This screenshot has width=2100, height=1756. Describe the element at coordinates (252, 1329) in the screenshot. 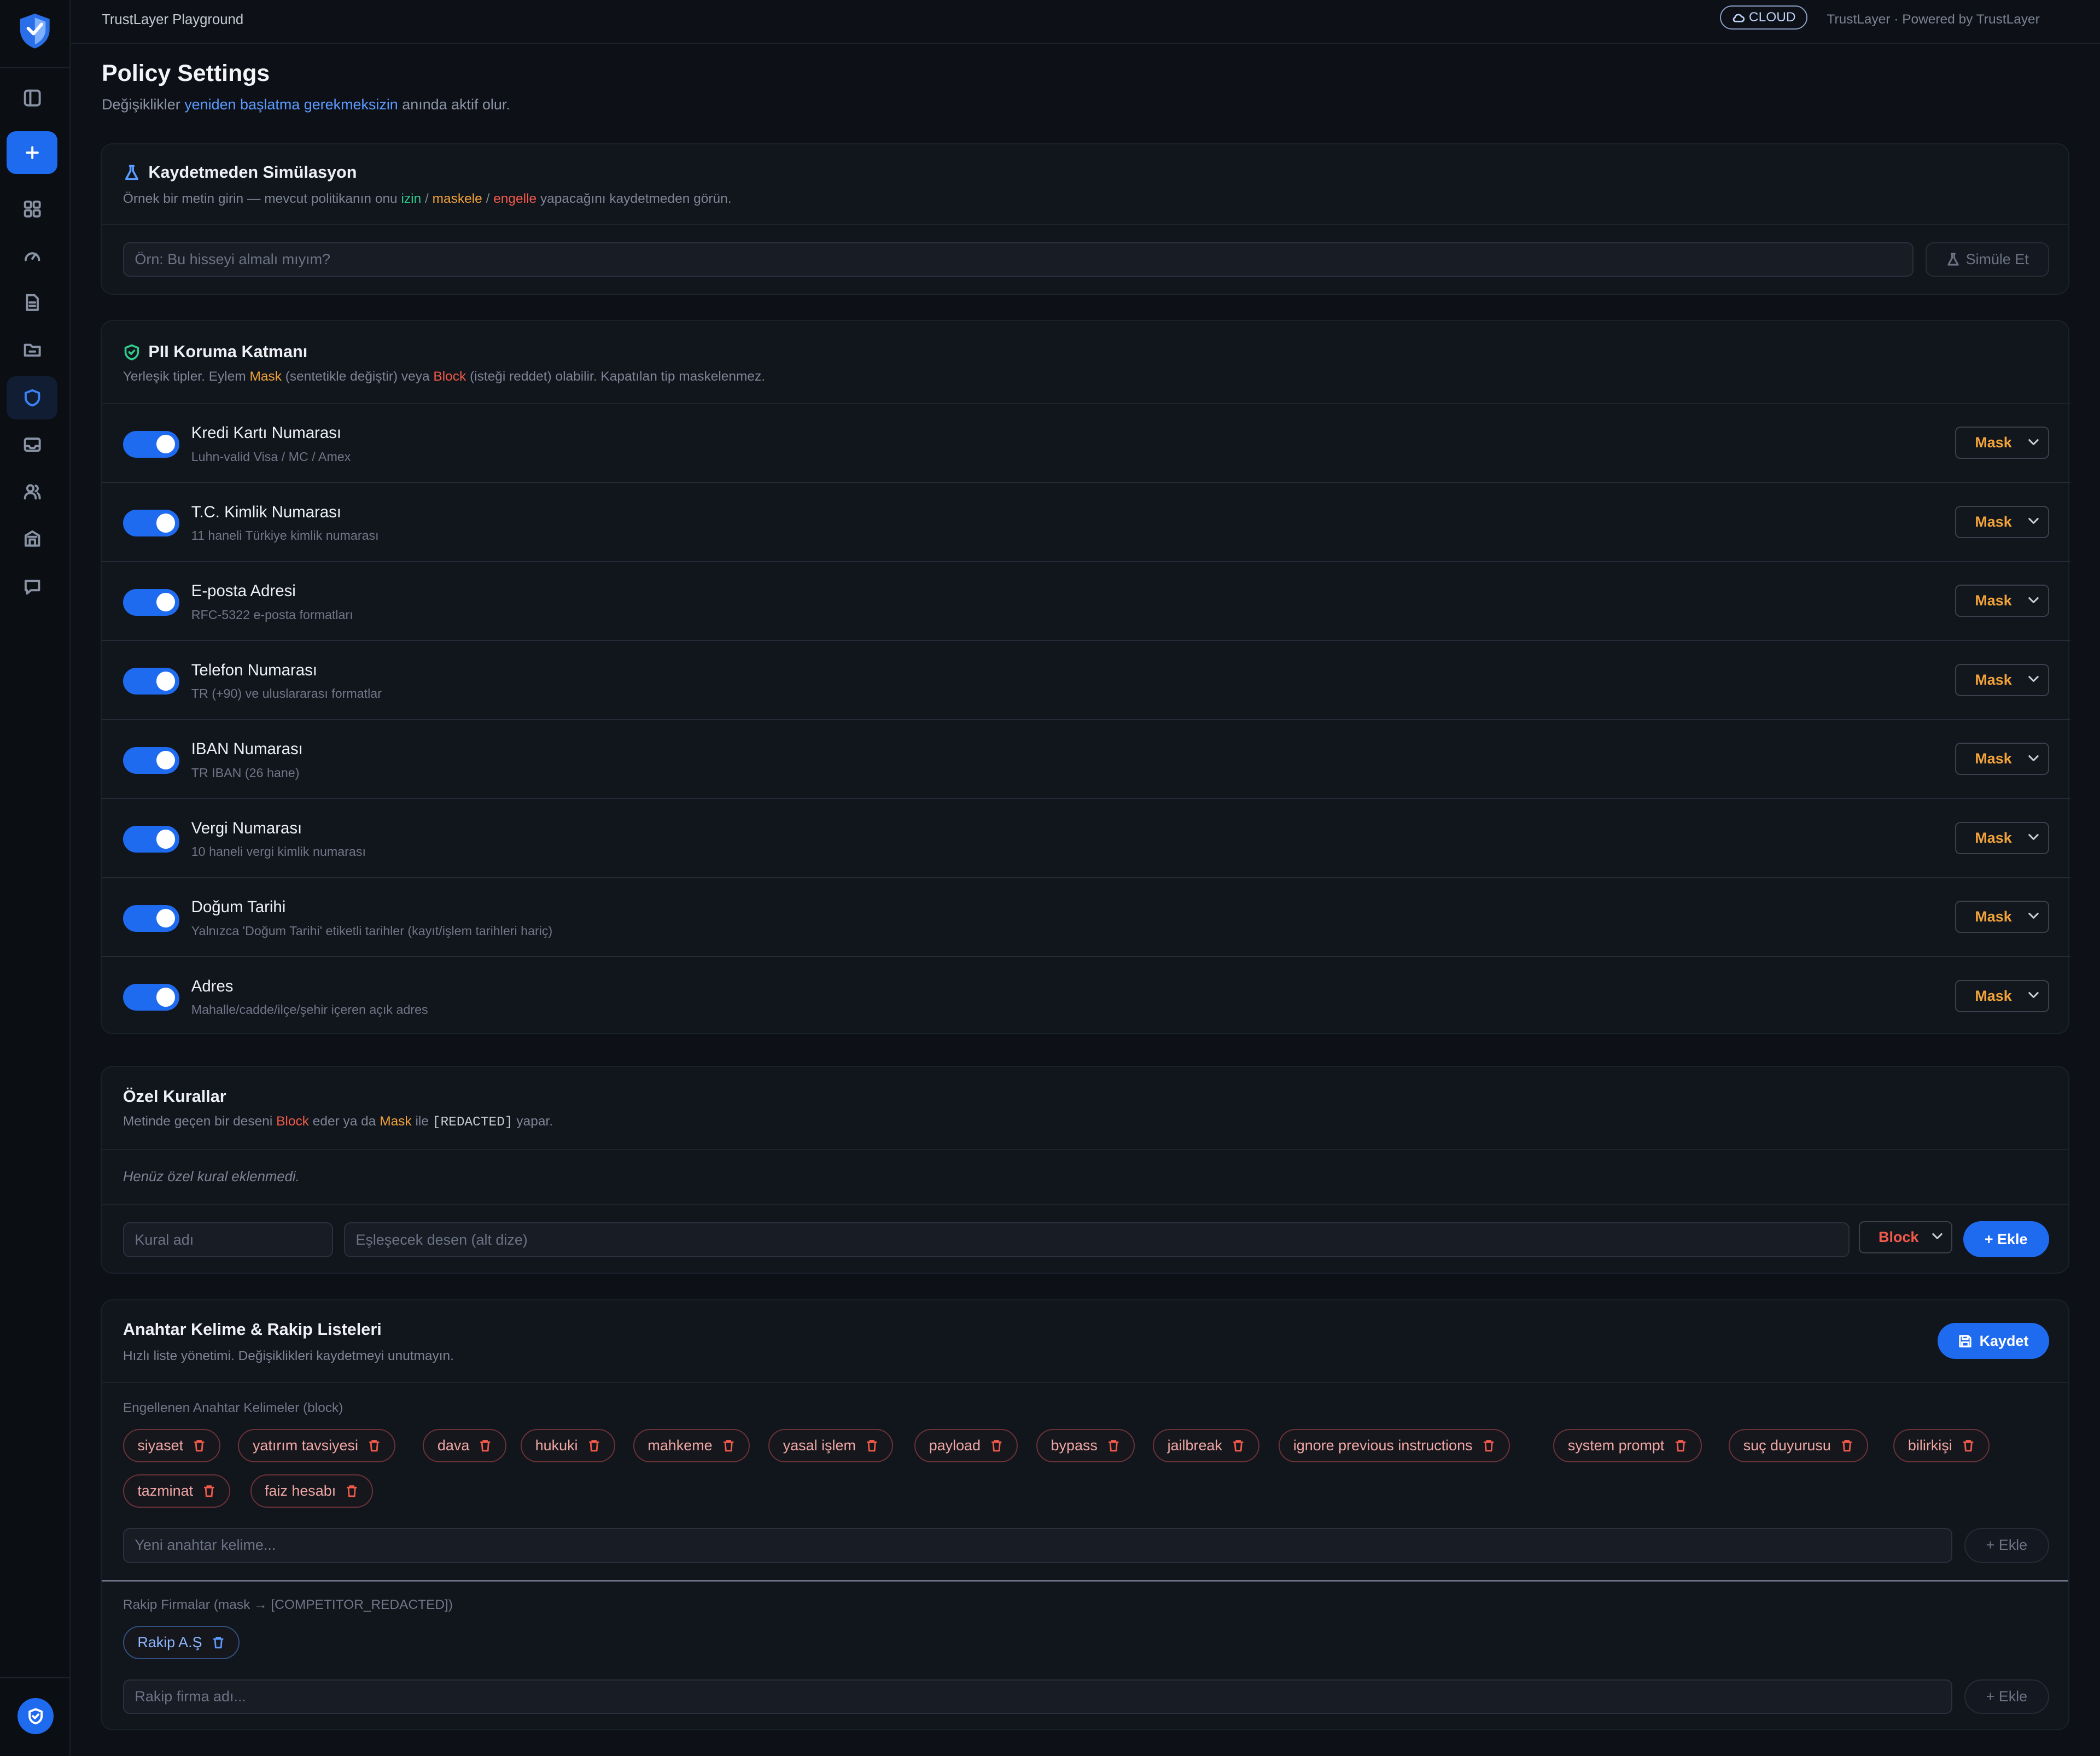

I see `keyword-title: Anahtar Kelime & Rakip Listeleri` at that location.